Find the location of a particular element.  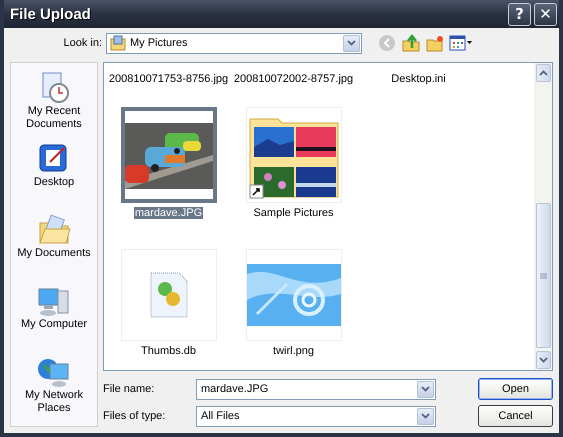

open-button: Open is located at coordinates (515, 389).